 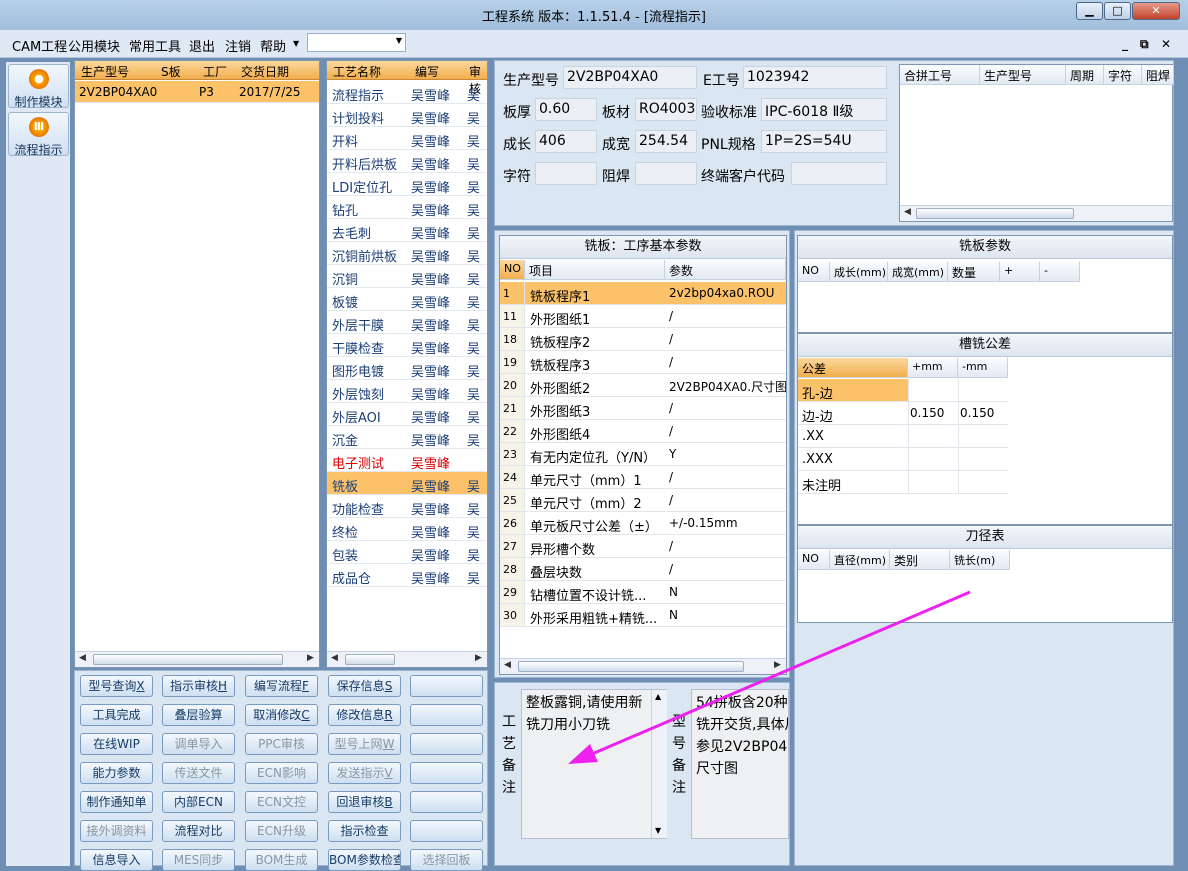 What do you see at coordinates (781, 673) in the screenshot?
I see `arrow-shaft` at bounding box center [781, 673].